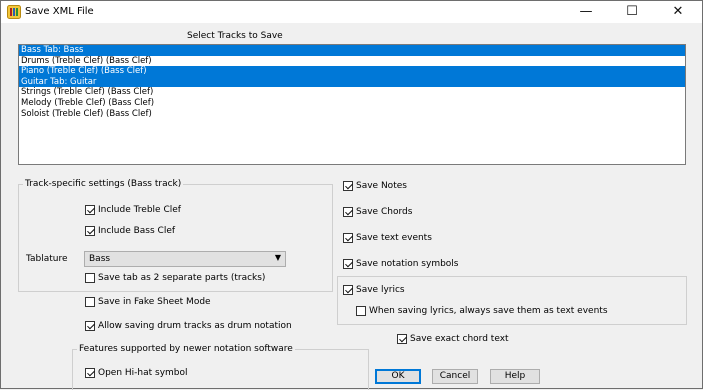  I want to click on include-bass-clef-checkbox: Include Bass Clef, so click(130, 231).